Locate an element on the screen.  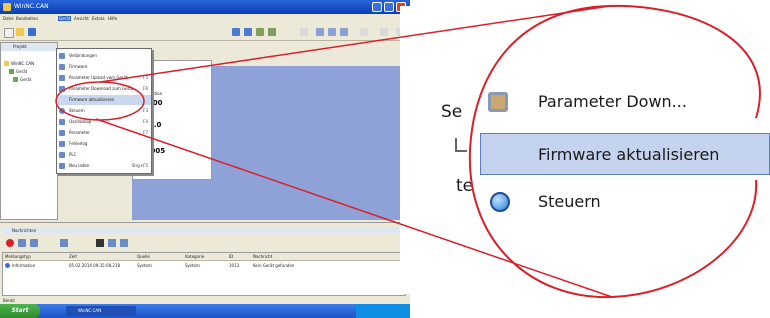
source-circle is located at coordinates (100, 101).